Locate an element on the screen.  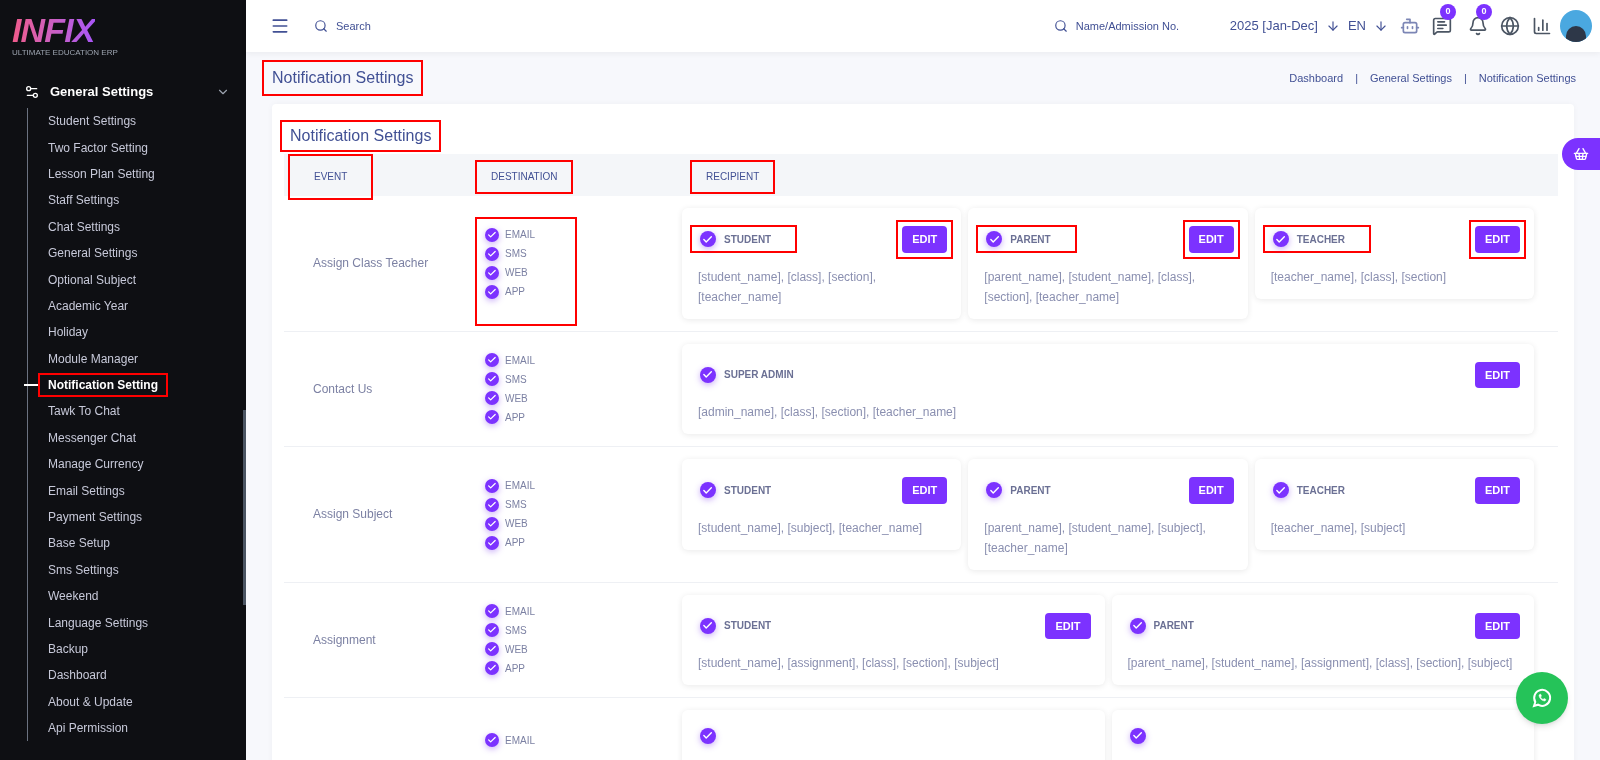
sidebar-item: General Settings is located at coordinates (93, 253).